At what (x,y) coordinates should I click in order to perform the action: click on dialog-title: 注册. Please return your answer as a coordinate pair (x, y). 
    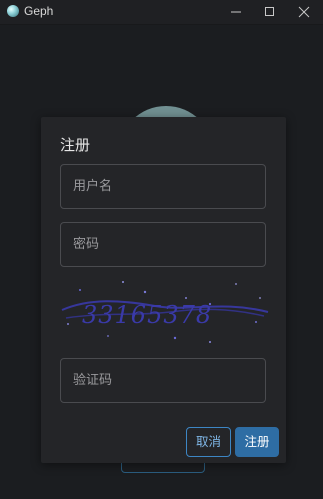
    Looking at the image, I should click on (75, 145).